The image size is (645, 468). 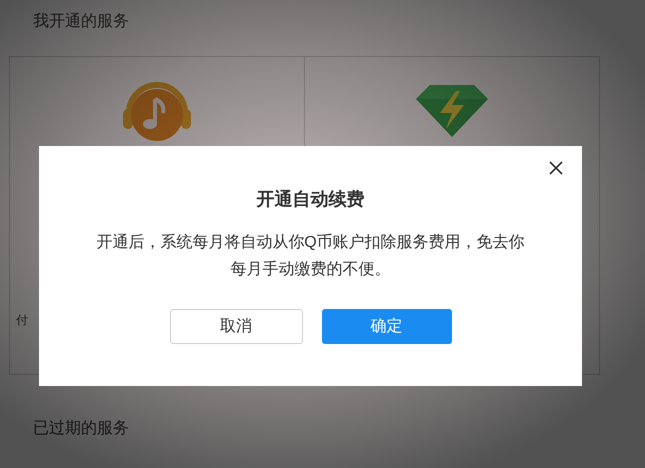 I want to click on dialog-message: 开通后，系统每月将自动从你Q币账户扣除服务费用，免去你每月手动缴费的不便。, so click(x=310, y=256).